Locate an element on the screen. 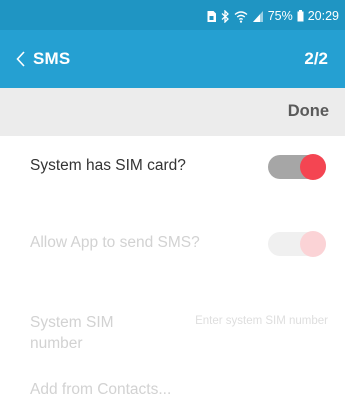 The width and height of the screenshot is (345, 402). sim-card-icon is located at coordinates (211, 16).